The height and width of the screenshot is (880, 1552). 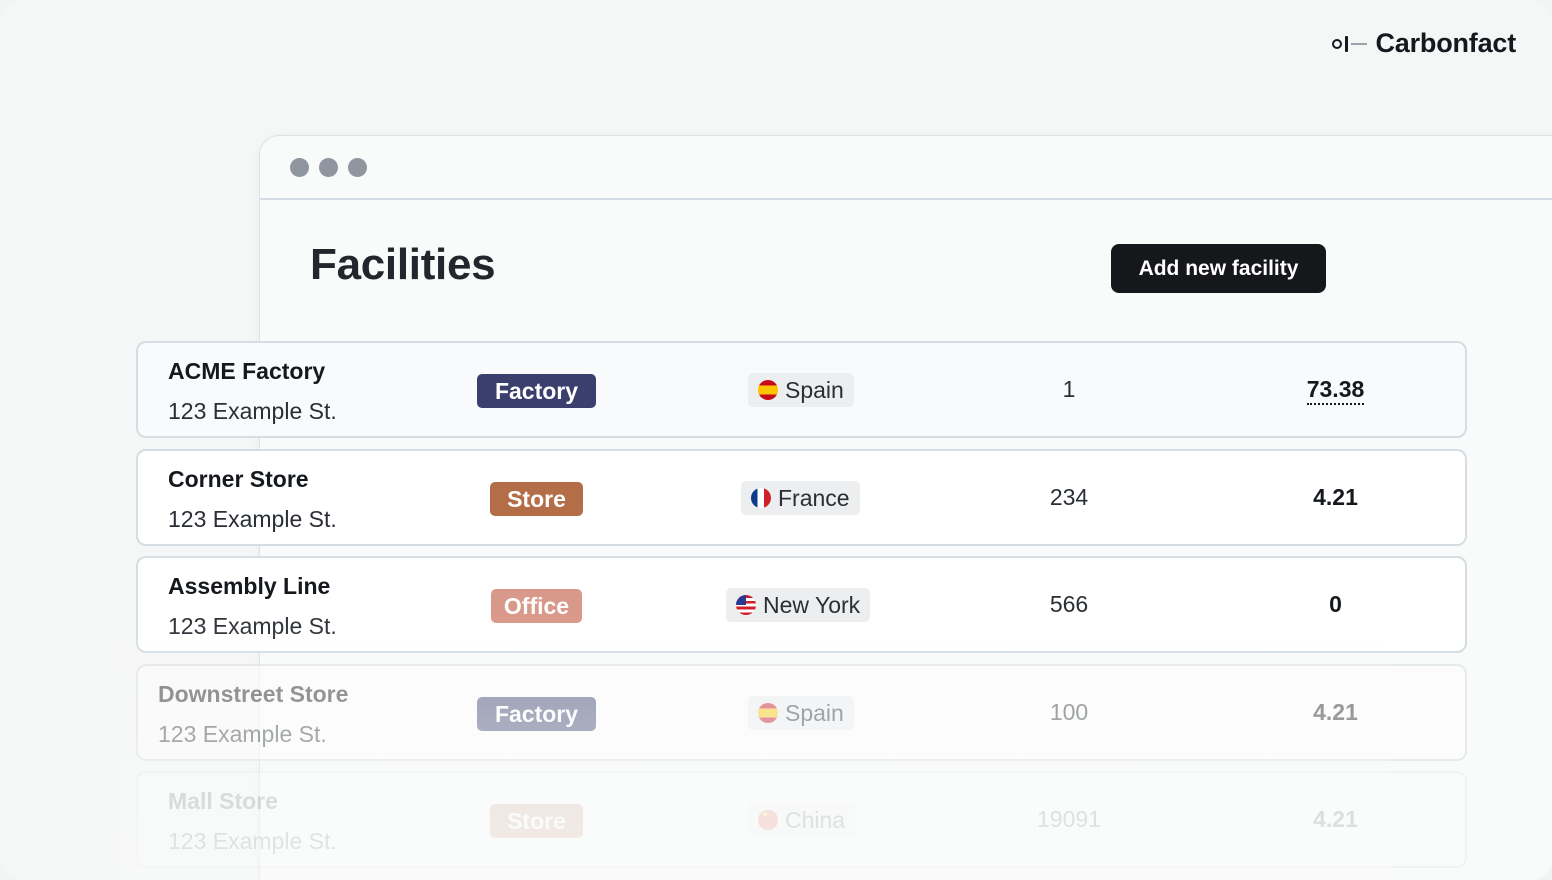 I want to click on usa-flag-icon, so click(x=746, y=605).